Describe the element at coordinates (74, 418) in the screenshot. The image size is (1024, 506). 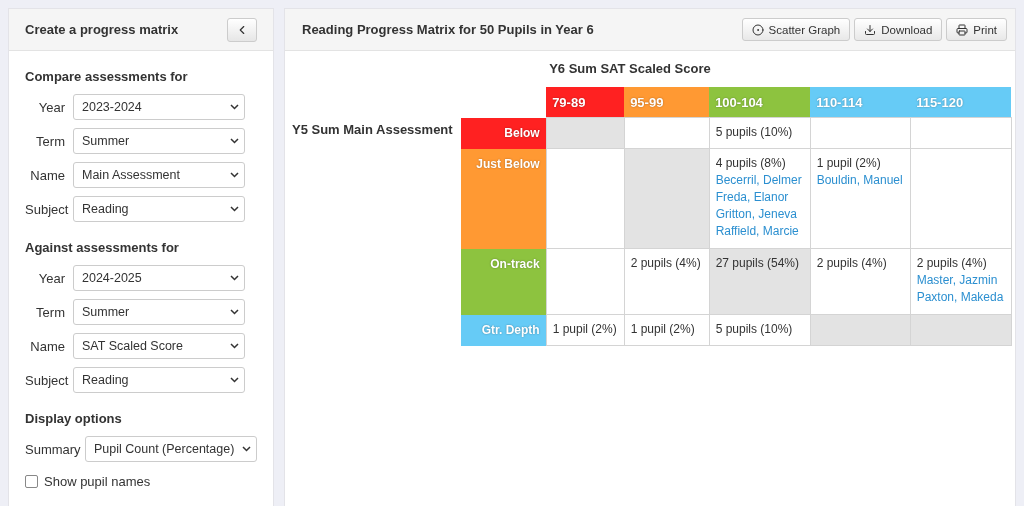
I see `section-heading: Display options` at that location.